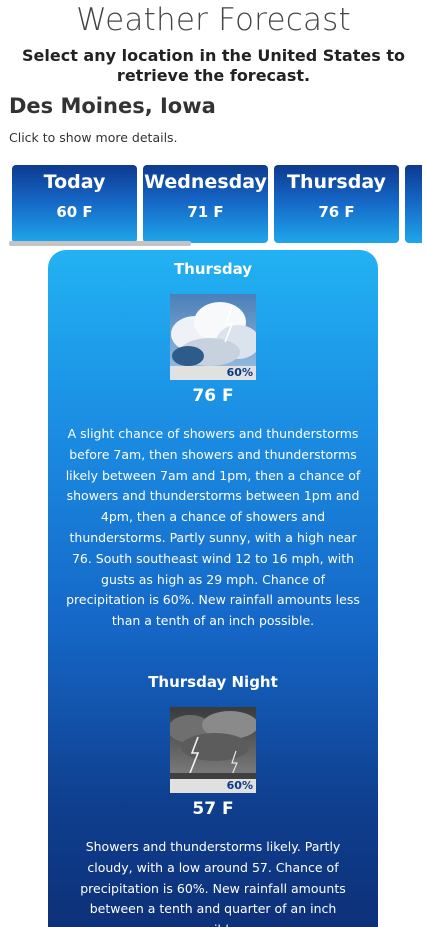 The image size is (427, 927). Describe the element at coordinates (213, 269) in the screenshot. I see `period-title: Thursday` at that location.